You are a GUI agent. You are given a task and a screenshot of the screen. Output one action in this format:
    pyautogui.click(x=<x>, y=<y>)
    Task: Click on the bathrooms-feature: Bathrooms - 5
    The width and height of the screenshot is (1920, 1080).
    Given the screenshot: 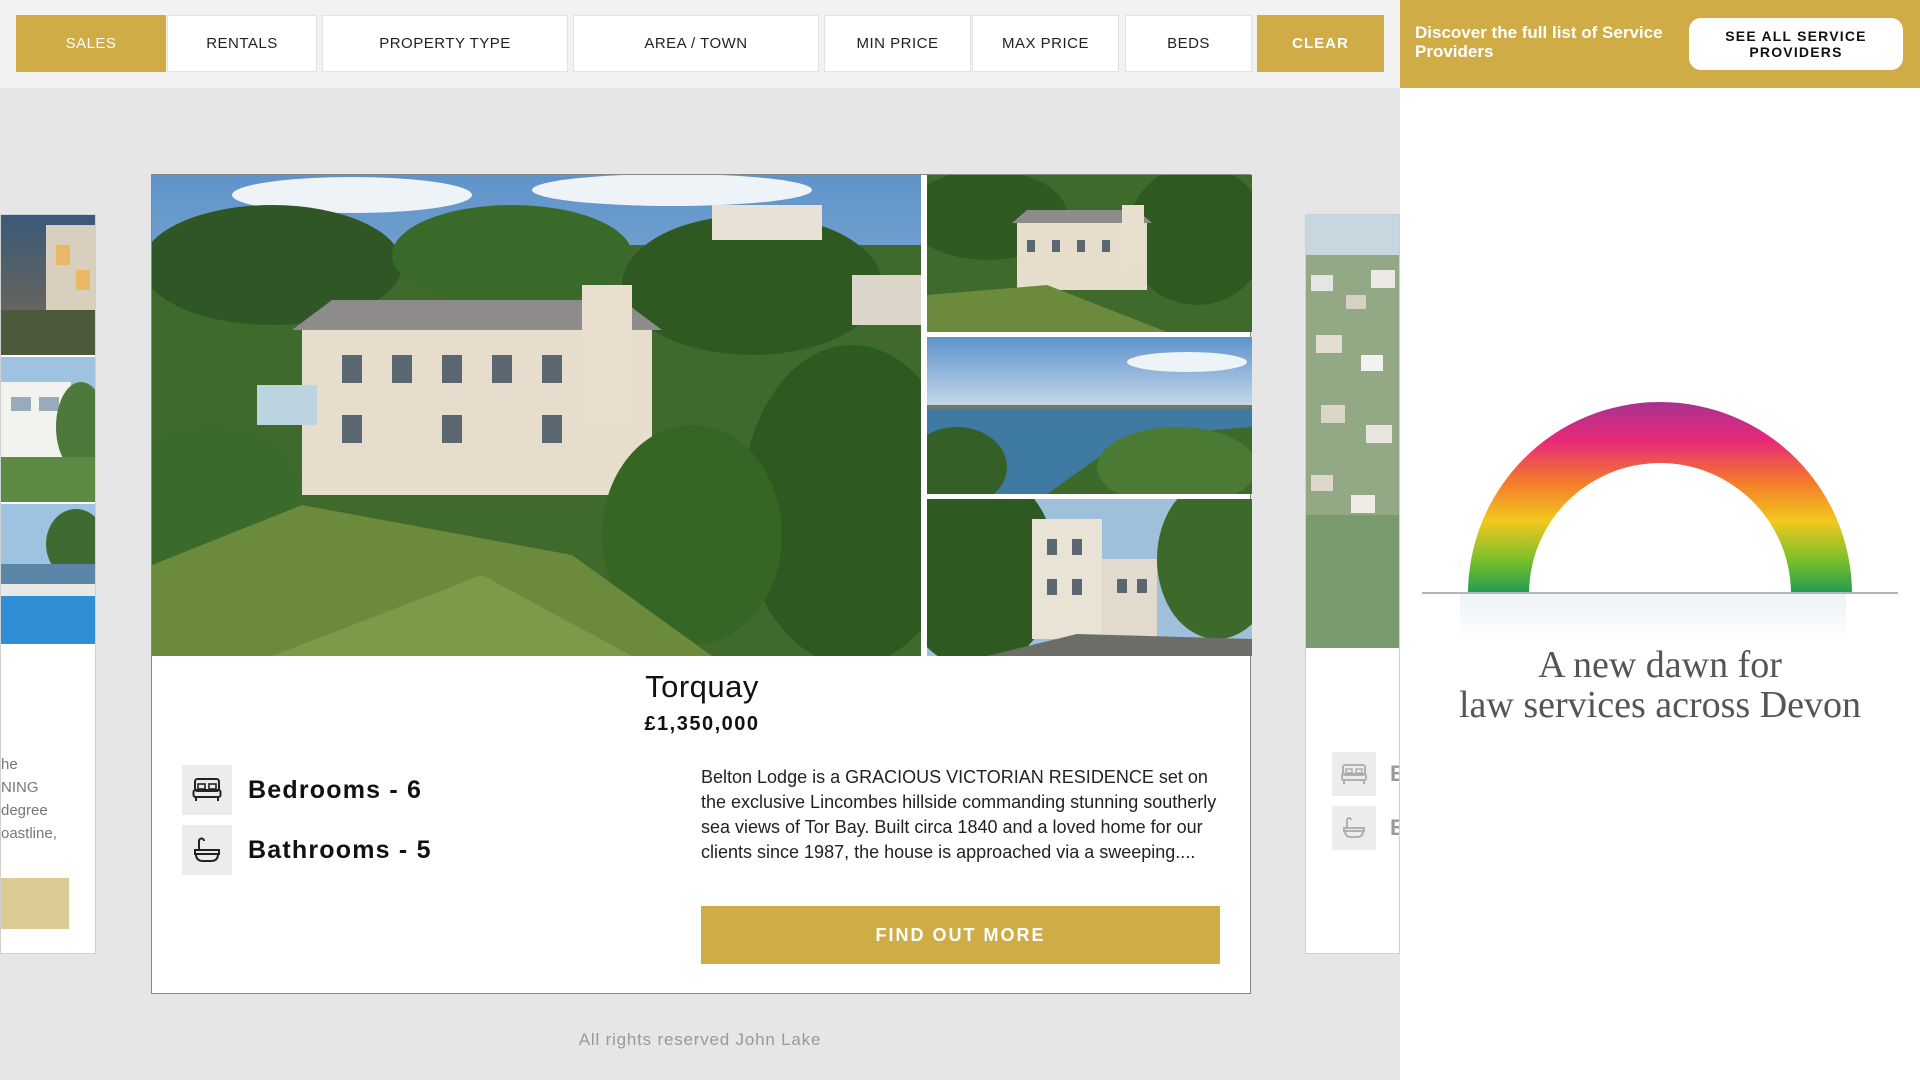 What is the action you would take?
    pyautogui.click(x=307, y=850)
    